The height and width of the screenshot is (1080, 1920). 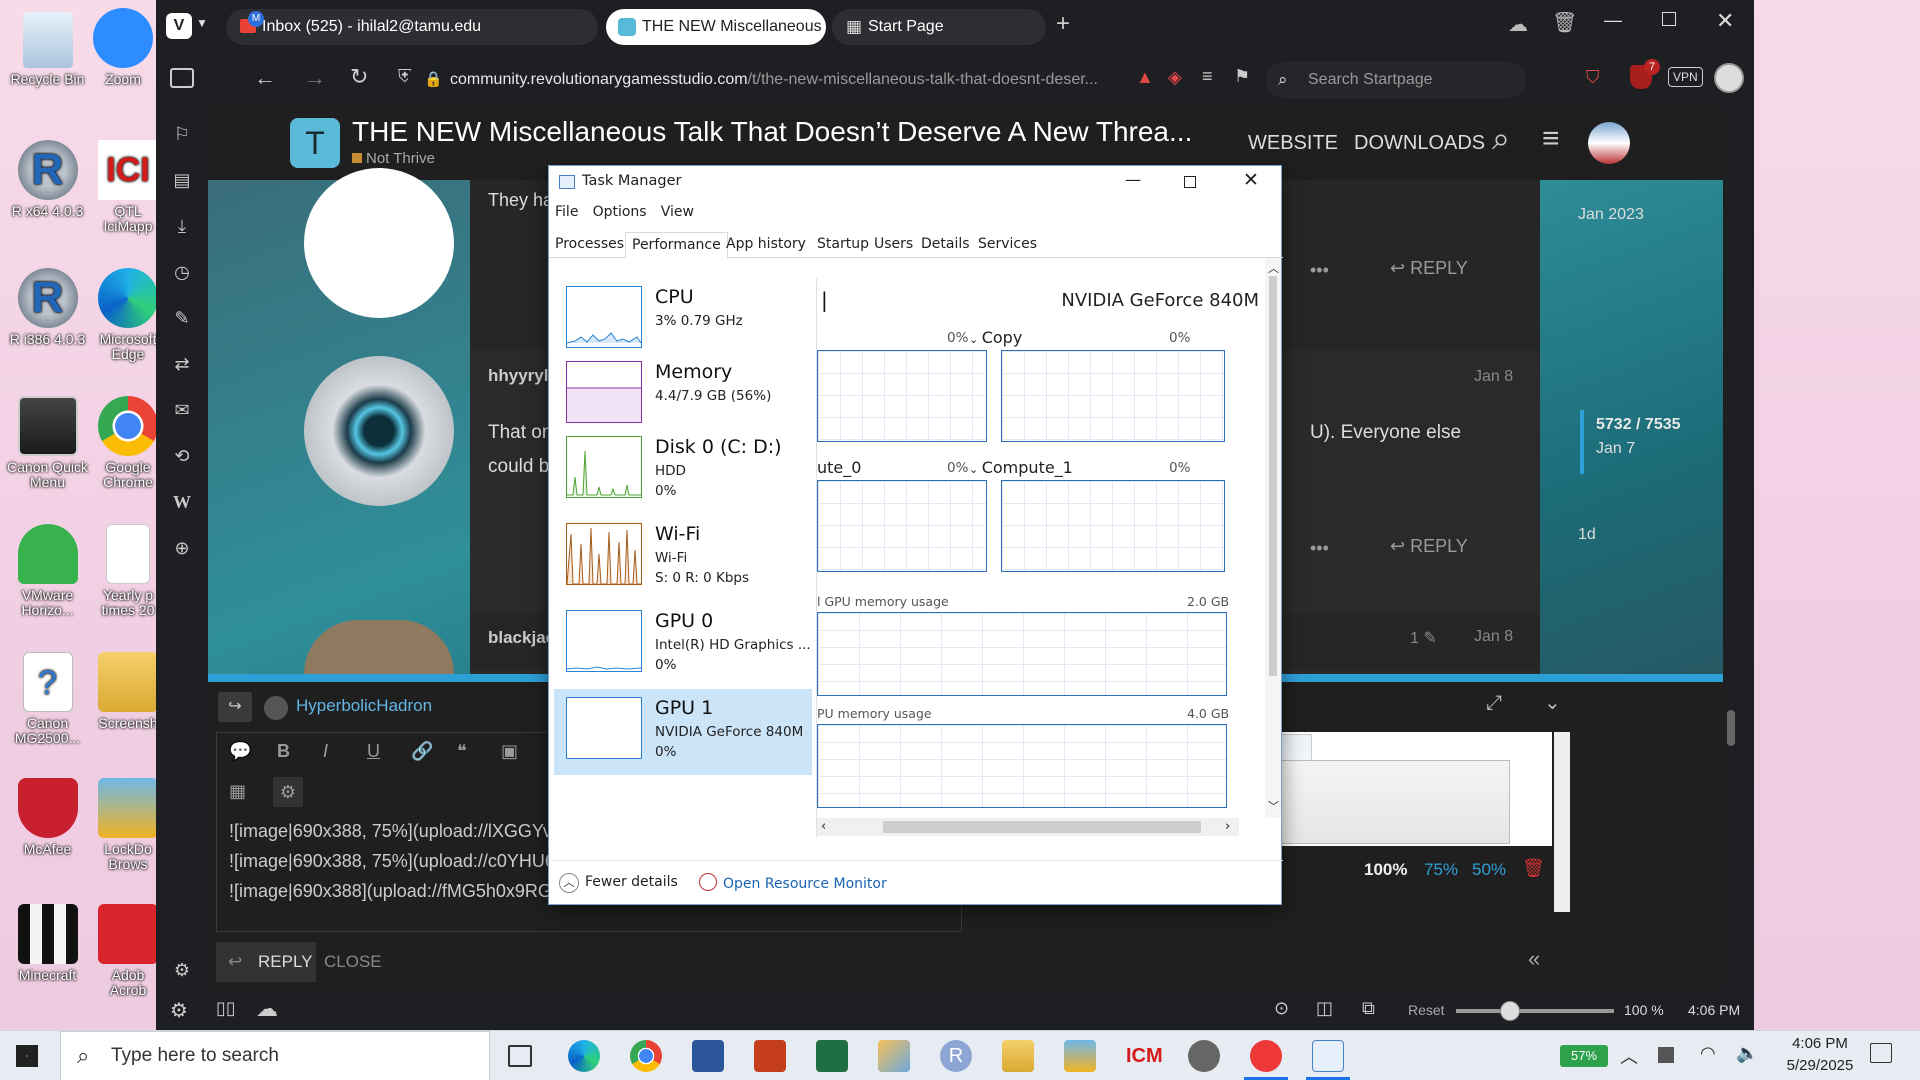 What do you see at coordinates (716, 27) in the screenshot?
I see `tab-thrive-forum: THE NEW Miscellaneous Talk` at bounding box center [716, 27].